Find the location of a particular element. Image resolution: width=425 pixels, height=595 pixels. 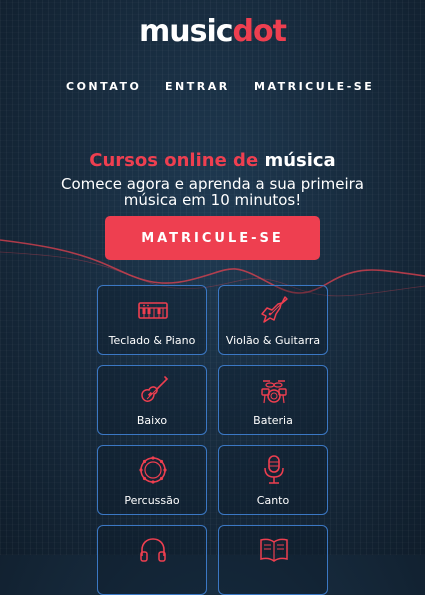

drum-kit-icon is located at coordinates (274, 392).